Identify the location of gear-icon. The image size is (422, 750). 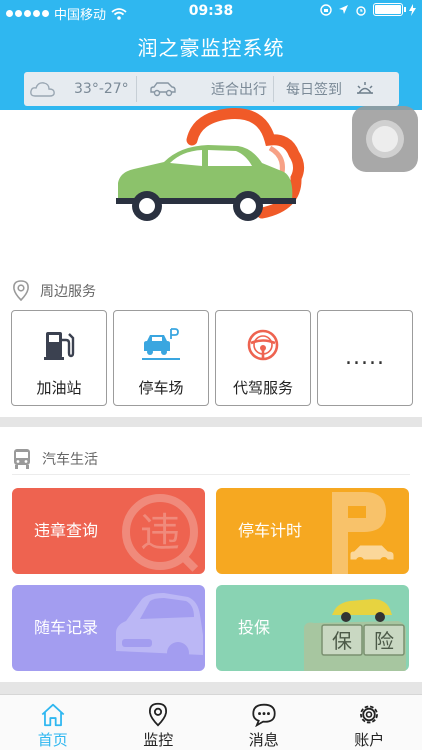
(369, 714).